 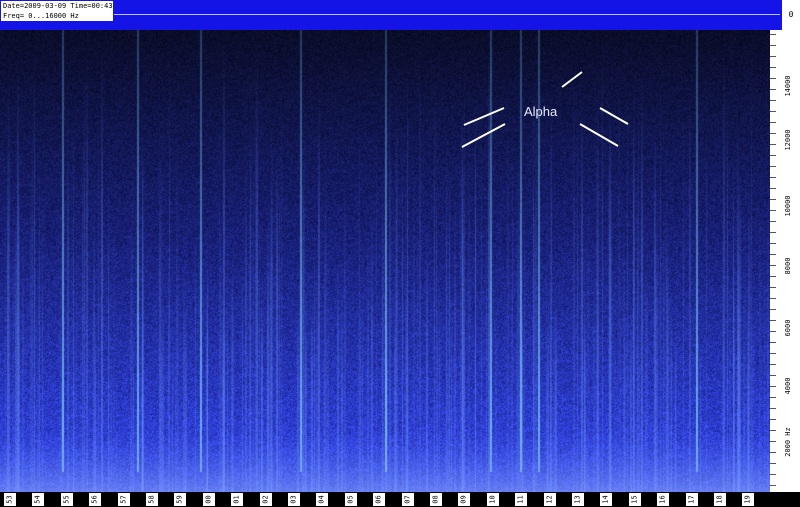 I want to click on time-tick-label: 12, so click(x=550, y=499).